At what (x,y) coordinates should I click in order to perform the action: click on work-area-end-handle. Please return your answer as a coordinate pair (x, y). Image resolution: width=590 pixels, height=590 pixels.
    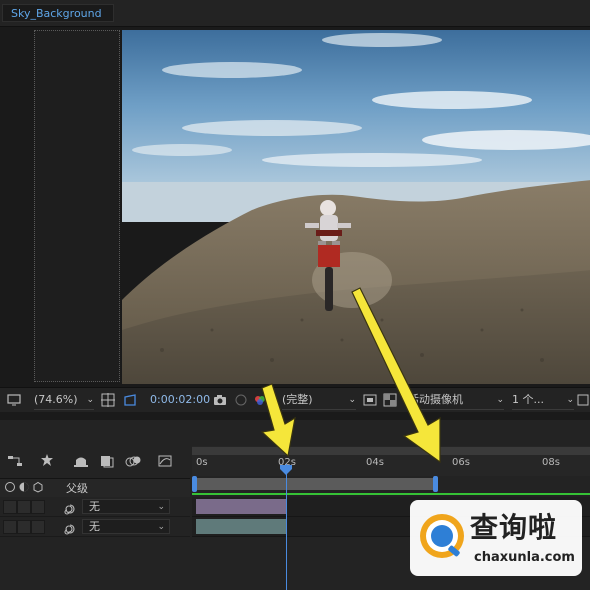
    Looking at the image, I should click on (435, 484).